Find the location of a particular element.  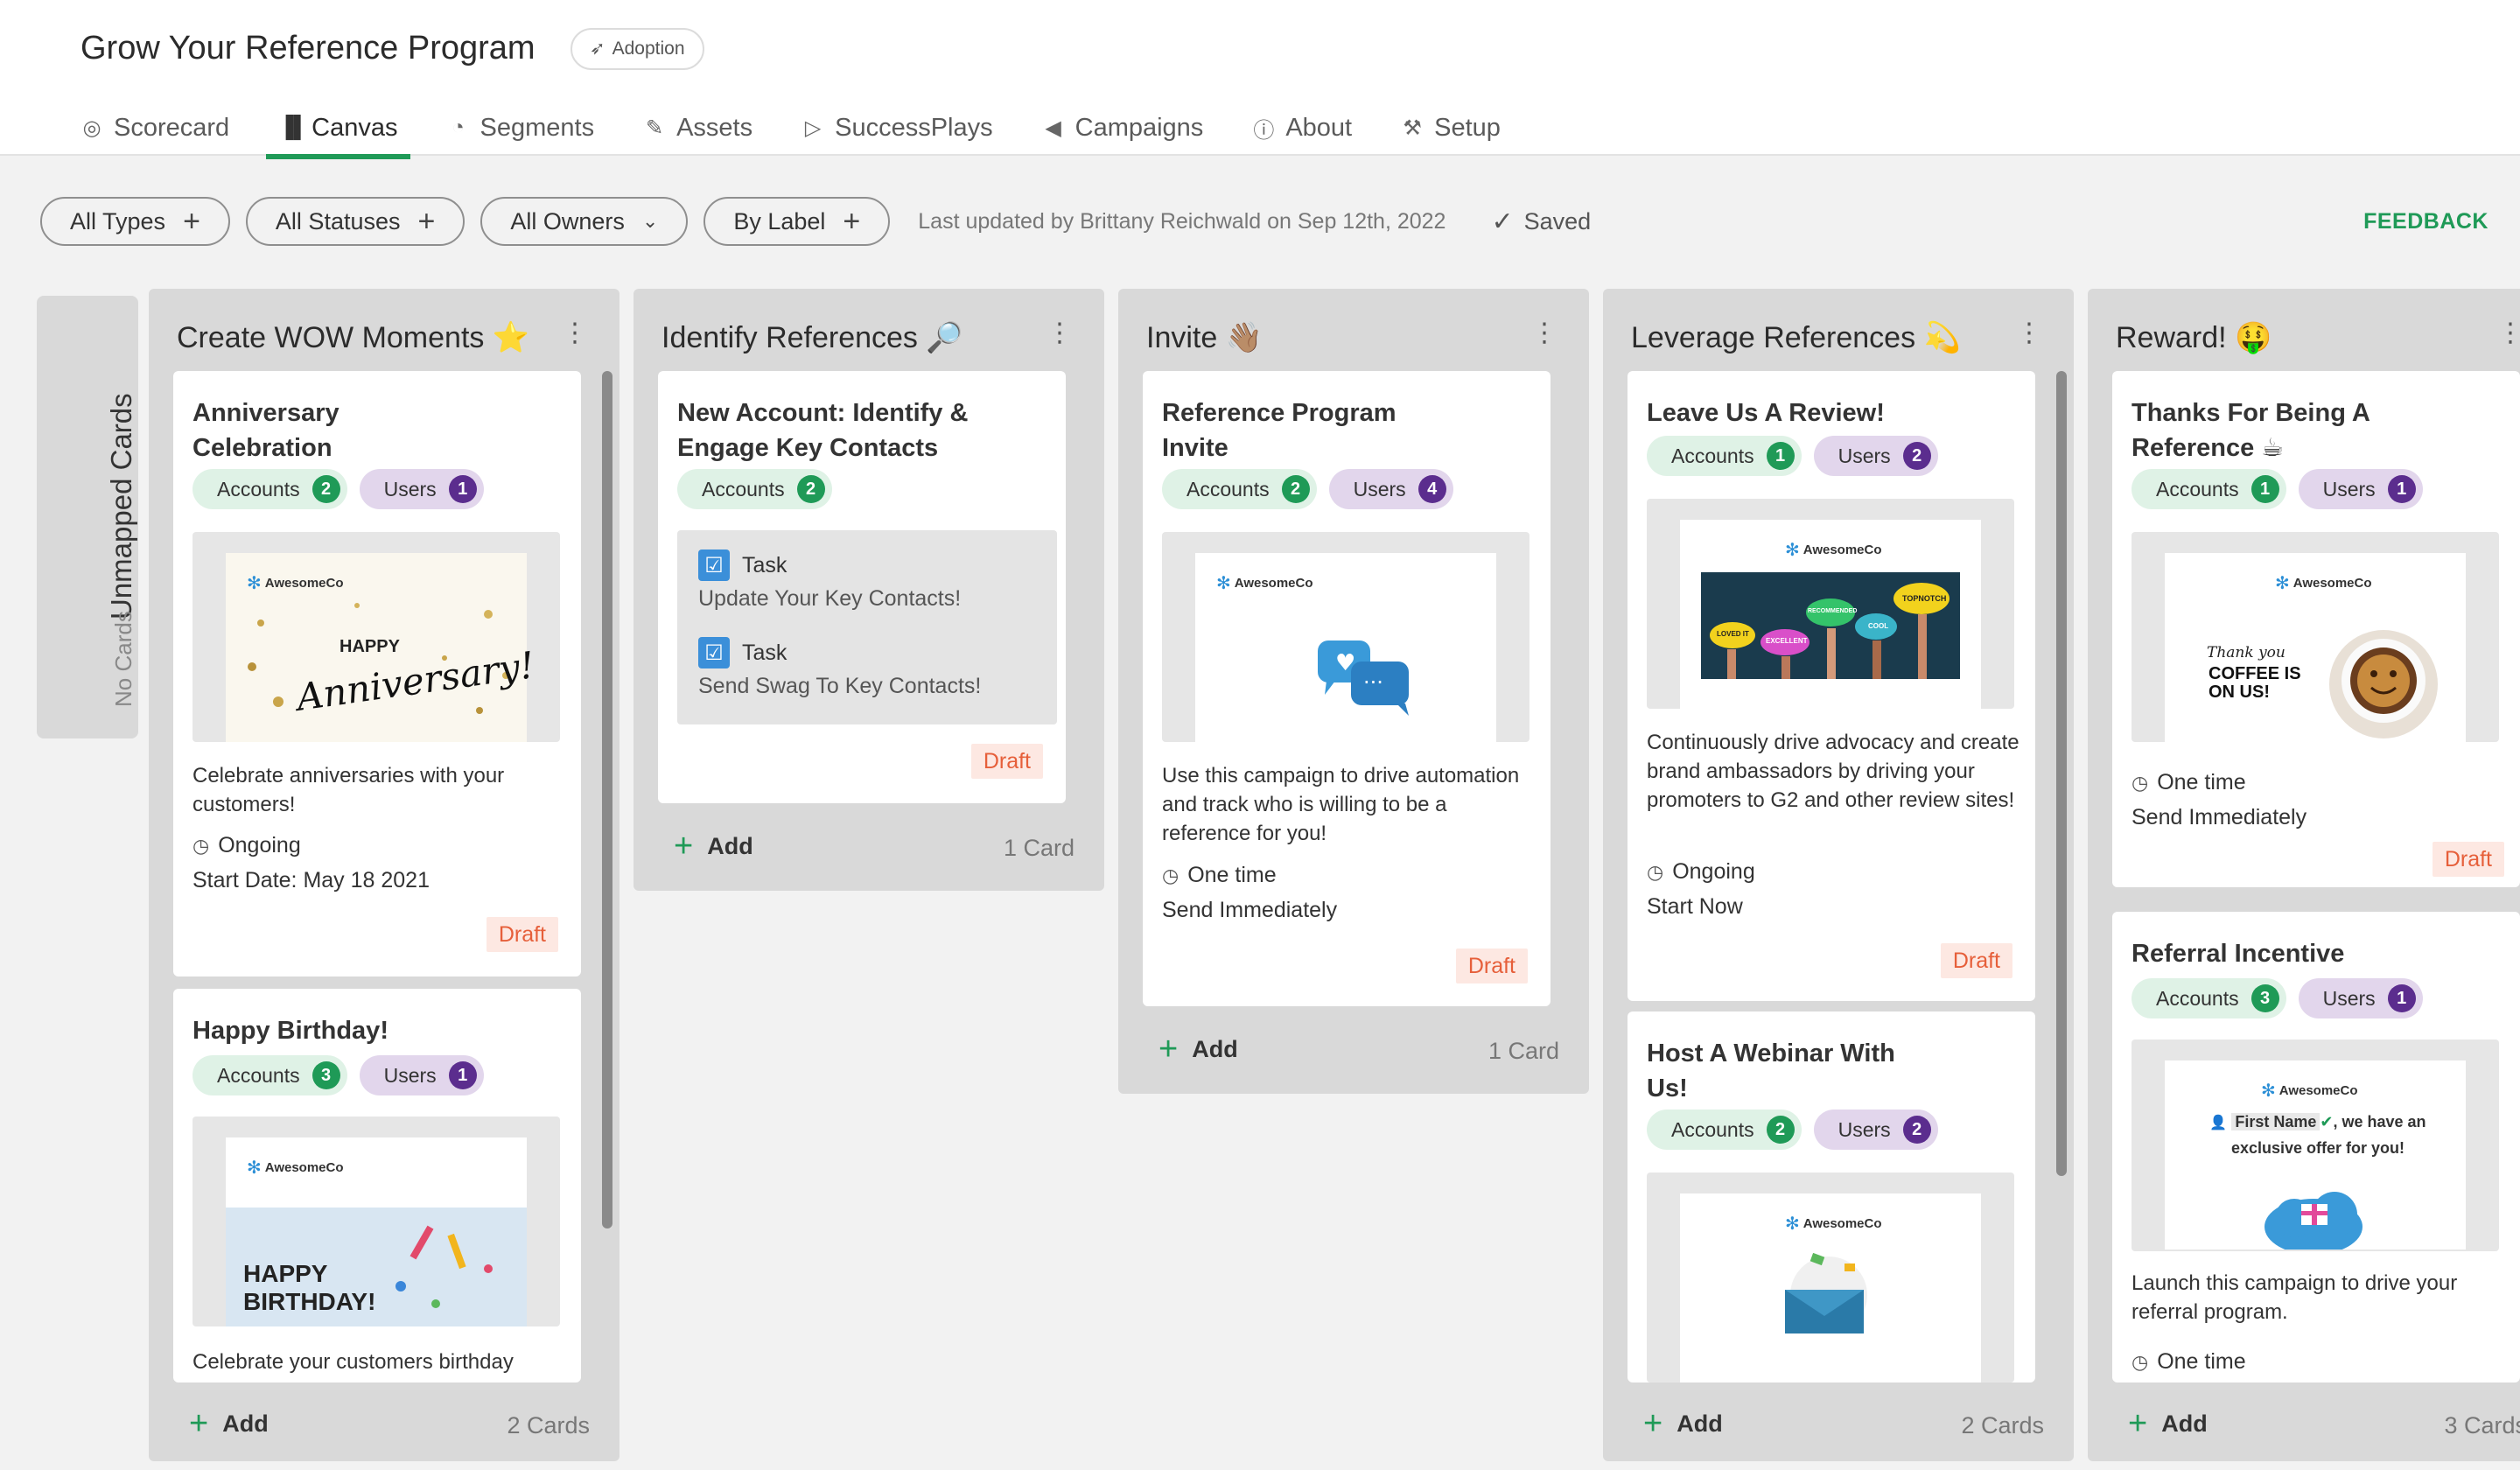

card-chips: Accounts 2 Users 2 is located at coordinates (1792, 1130).